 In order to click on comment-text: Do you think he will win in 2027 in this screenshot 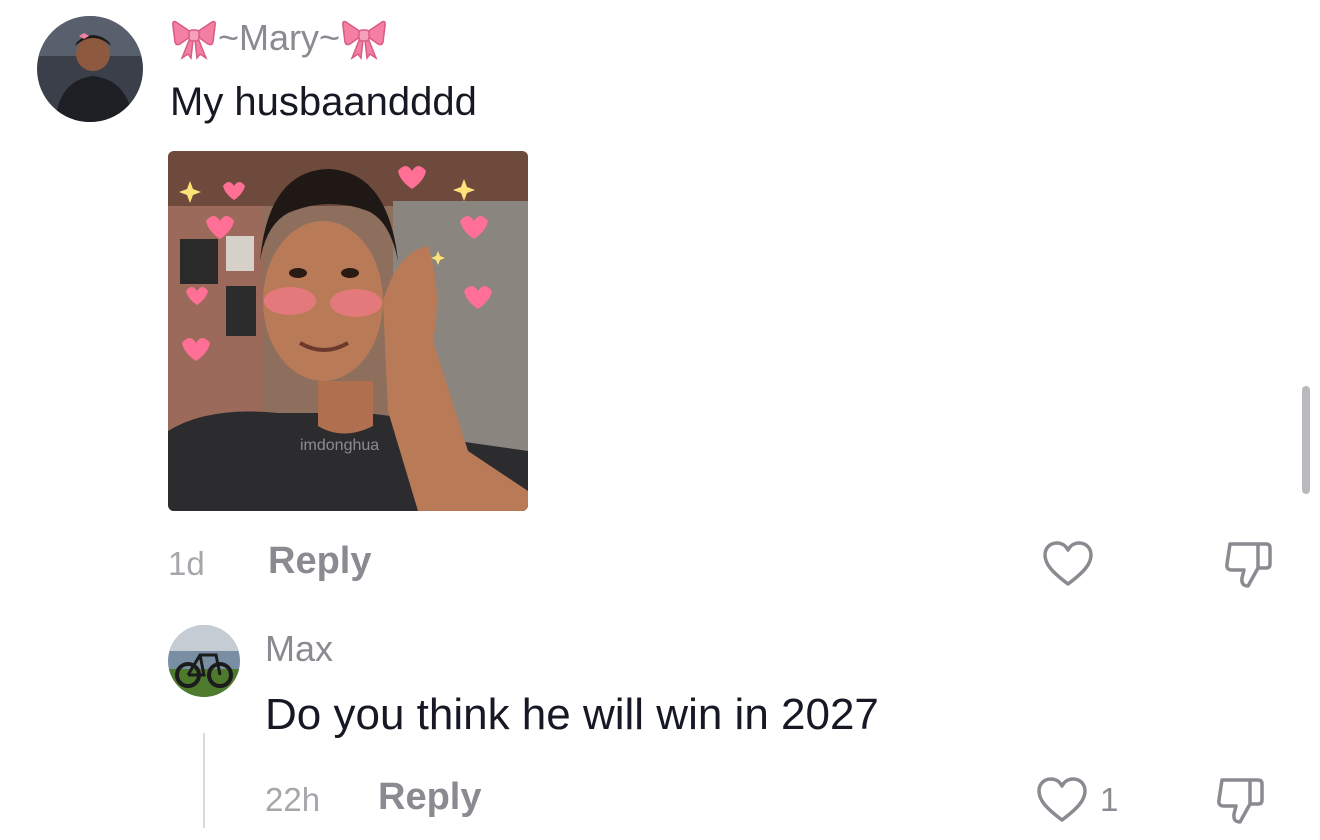, I will do `click(572, 714)`.